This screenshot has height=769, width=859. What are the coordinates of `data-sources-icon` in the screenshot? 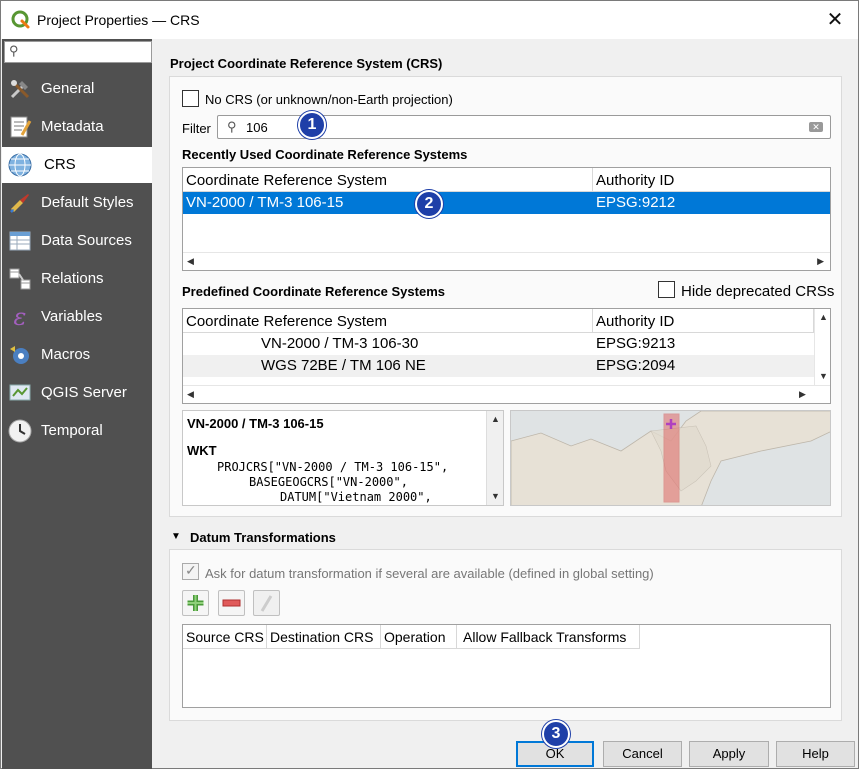 It's located at (20, 241).